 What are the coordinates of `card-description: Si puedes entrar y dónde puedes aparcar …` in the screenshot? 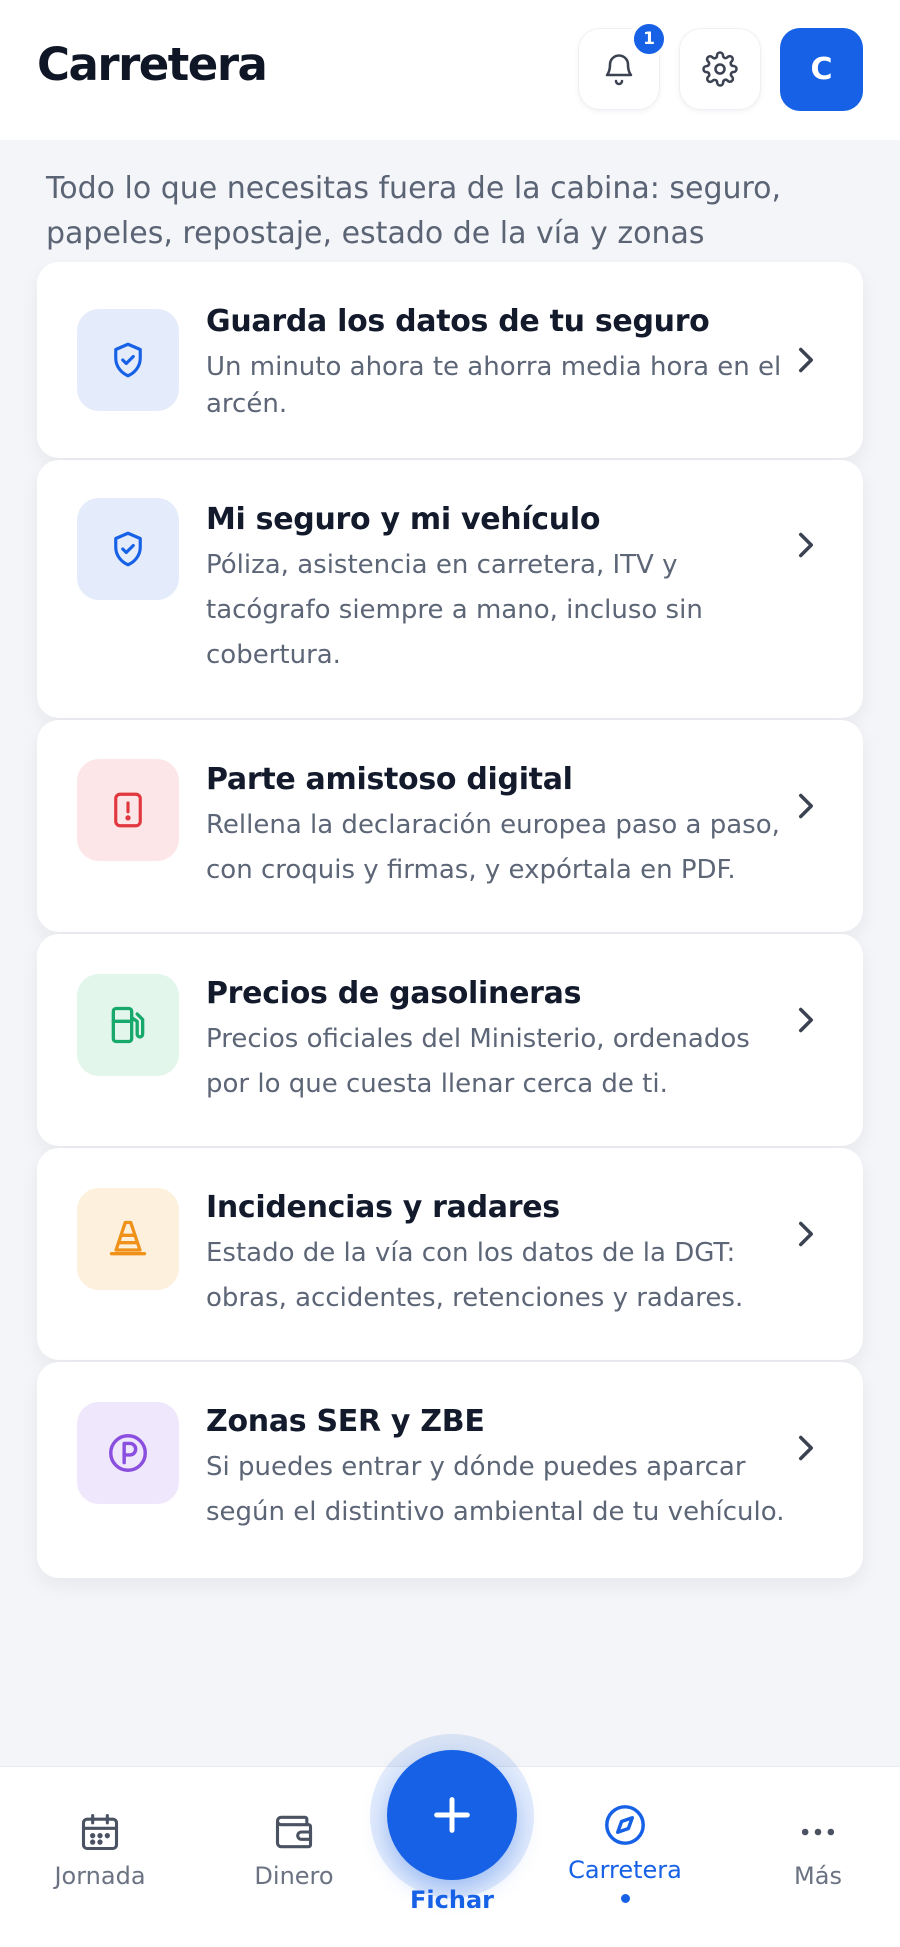 It's located at (495, 1489).